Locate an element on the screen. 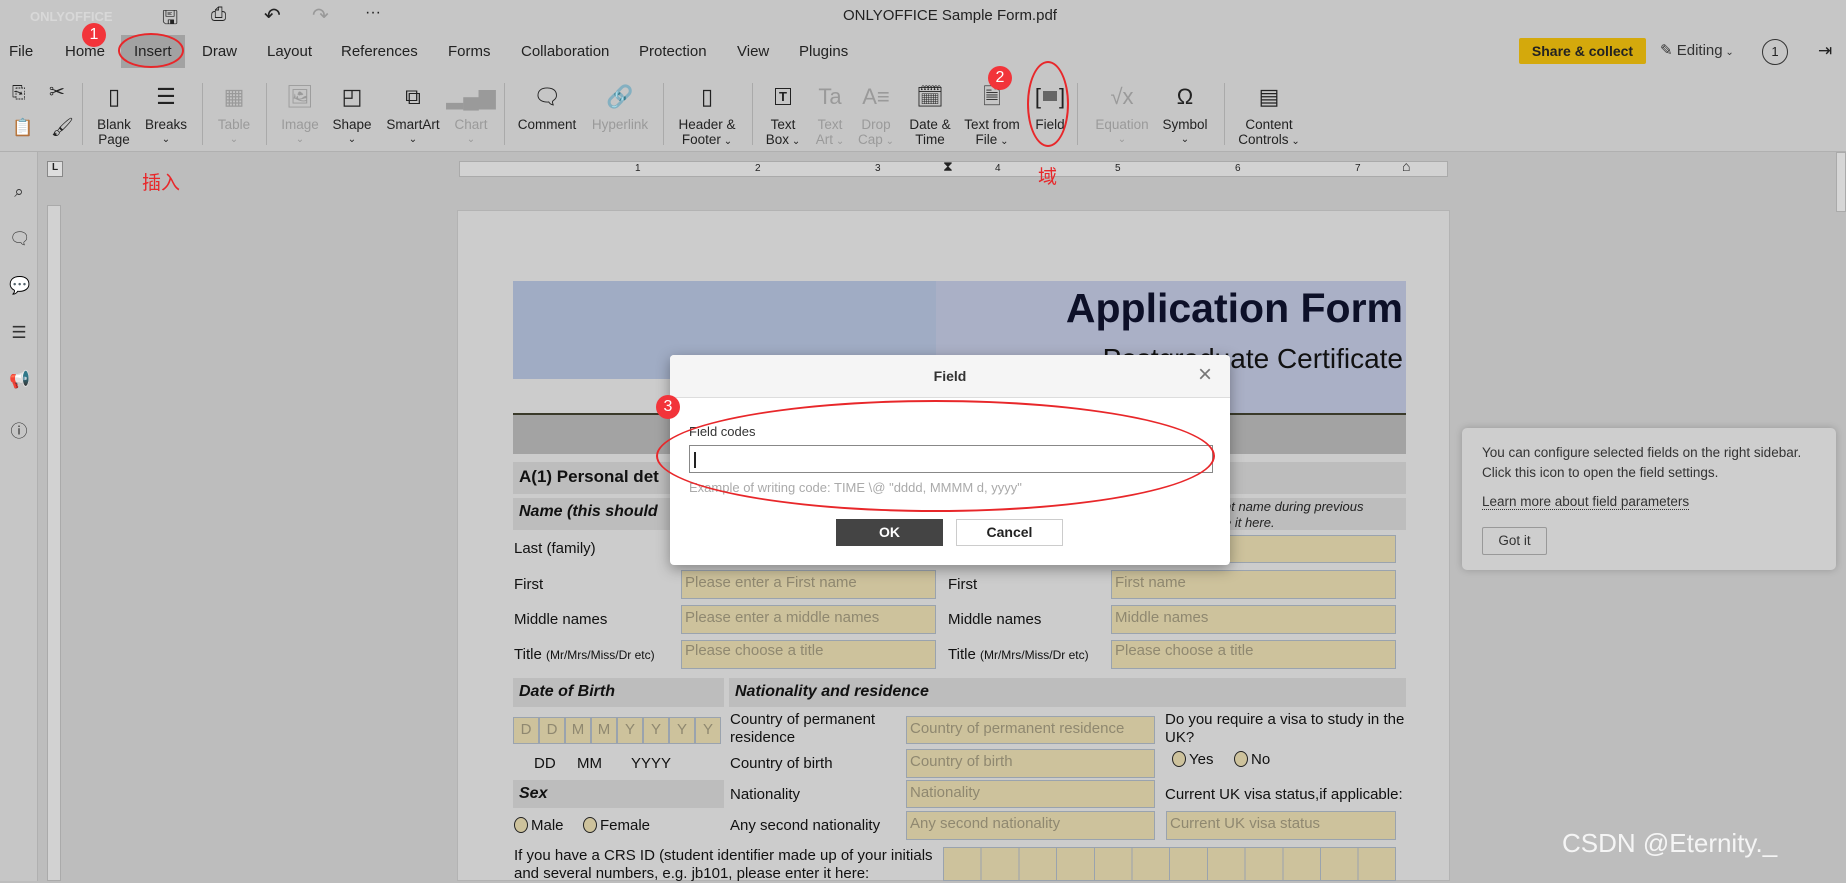  tab-file: File is located at coordinates (21, 51).